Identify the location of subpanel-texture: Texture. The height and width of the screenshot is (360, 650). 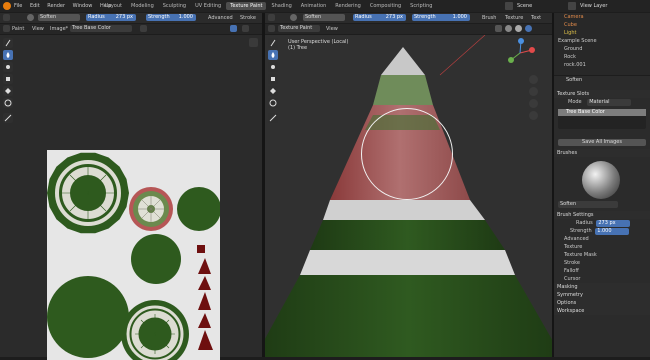
(602, 247).